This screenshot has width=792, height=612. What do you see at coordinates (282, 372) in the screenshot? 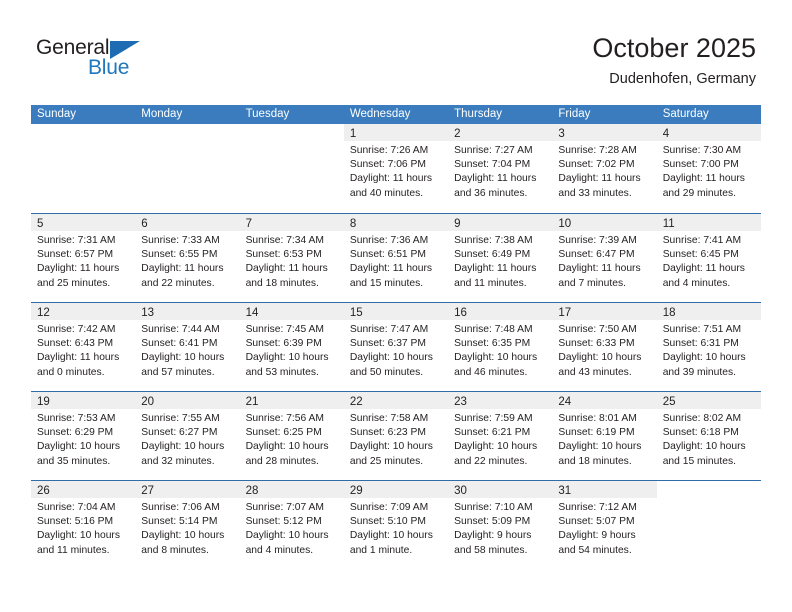
I see `day-detail-line: and 53 minutes.` at bounding box center [282, 372].